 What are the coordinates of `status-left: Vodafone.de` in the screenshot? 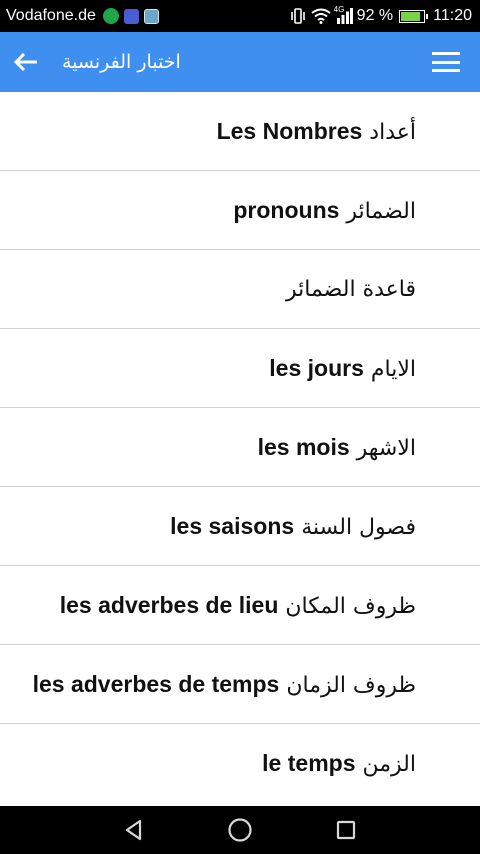 It's located at (82, 16).